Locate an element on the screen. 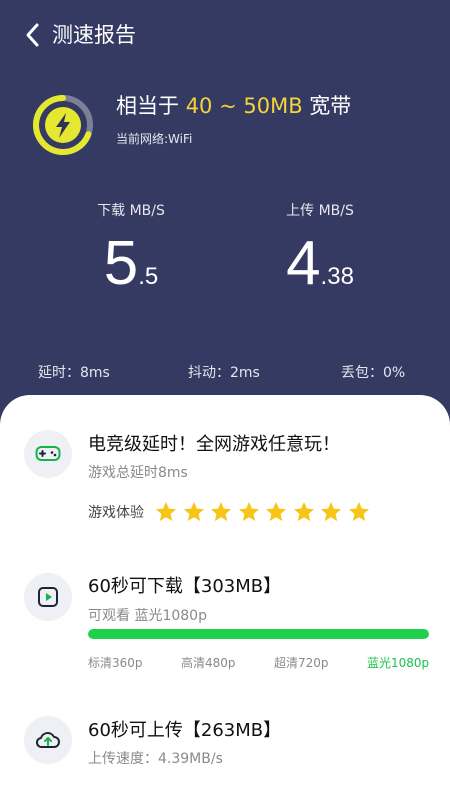  download-int: 5 is located at coordinates (121, 263).